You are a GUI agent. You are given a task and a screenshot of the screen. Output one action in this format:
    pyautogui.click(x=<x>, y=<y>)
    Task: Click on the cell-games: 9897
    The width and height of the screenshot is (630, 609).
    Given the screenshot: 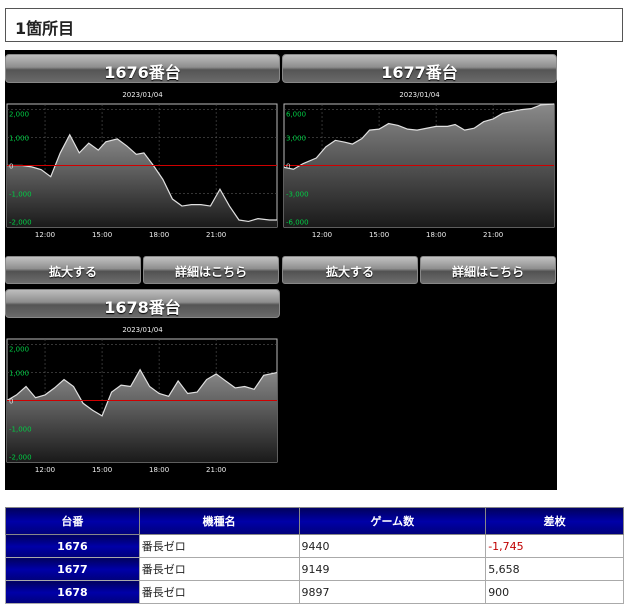 What is the action you would take?
    pyautogui.click(x=392, y=592)
    